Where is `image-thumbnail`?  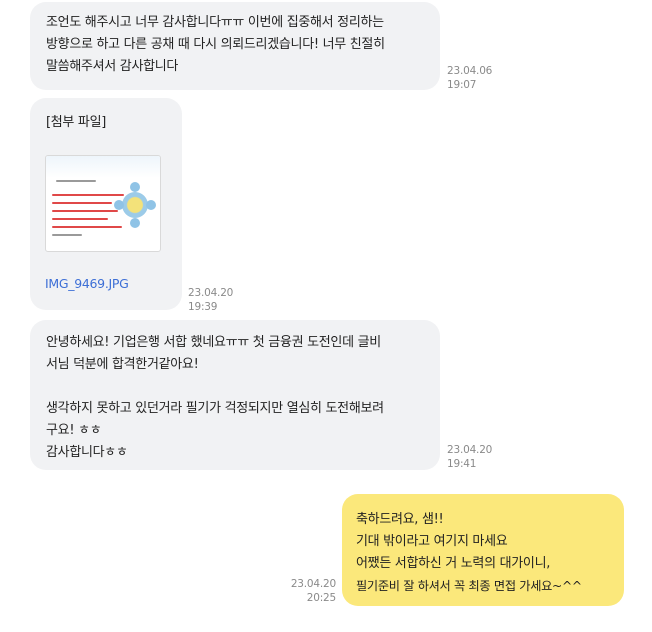
image-thumbnail is located at coordinates (103, 203).